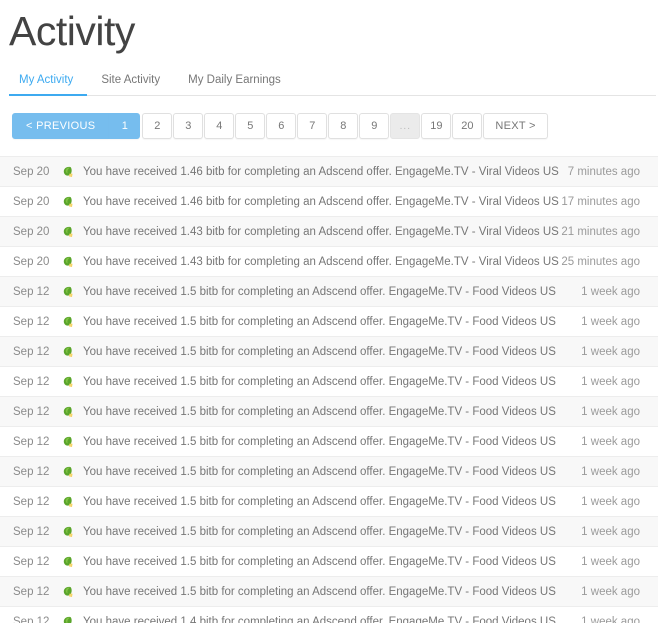 The width and height of the screenshot is (658, 623). I want to click on pagination-previous-button: < PREVIOUS, so click(61, 126).